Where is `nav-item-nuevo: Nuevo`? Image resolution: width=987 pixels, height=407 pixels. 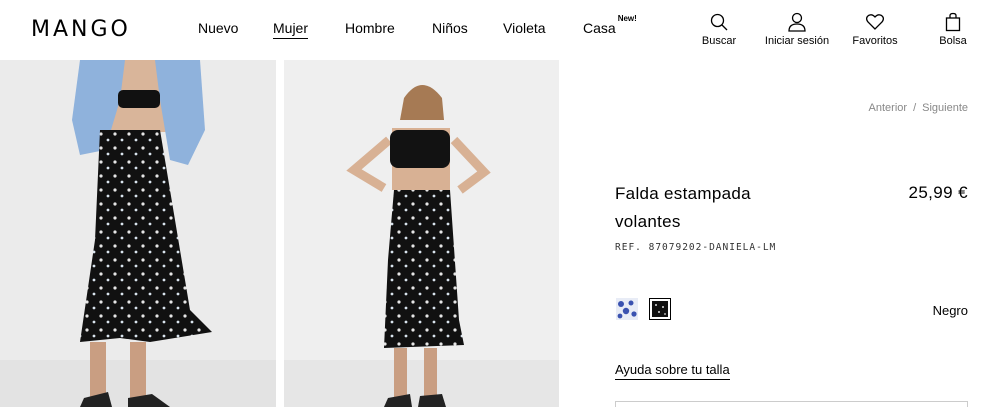
nav-item-nuevo: Nuevo is located at coordinates (218, 28).